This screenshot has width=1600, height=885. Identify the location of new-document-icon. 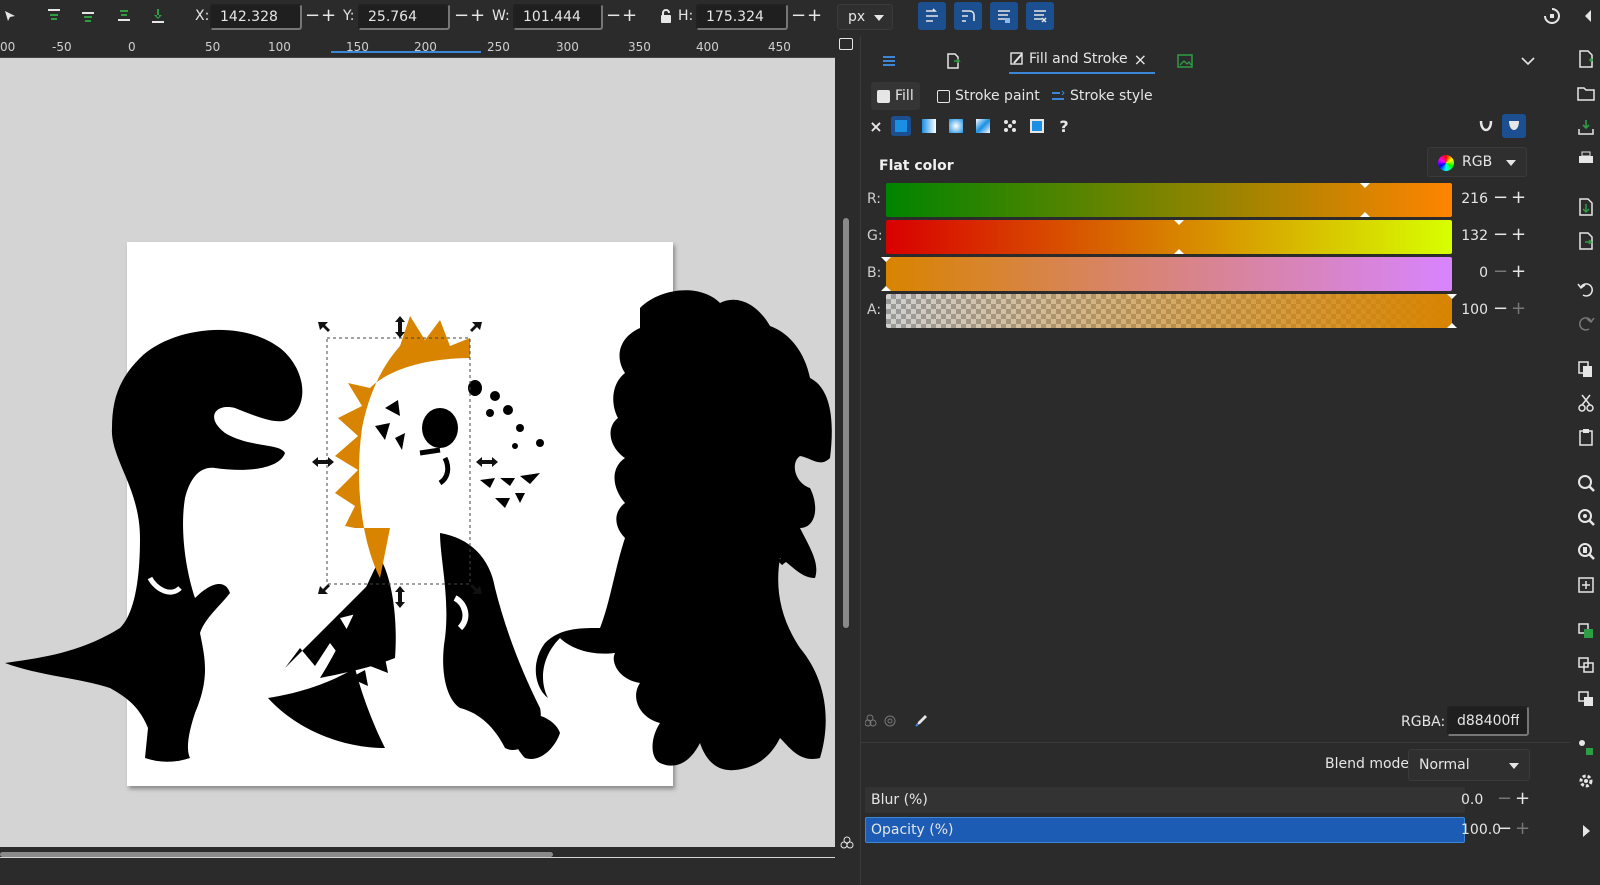
(1586, 59).